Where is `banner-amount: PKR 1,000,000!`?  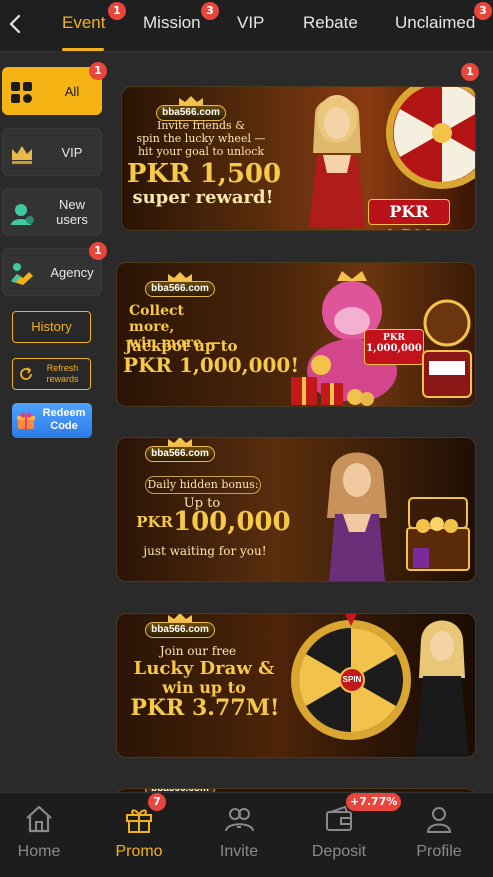
banner-amount: PKR 1,000,000! is located at coordinates (211, 365).